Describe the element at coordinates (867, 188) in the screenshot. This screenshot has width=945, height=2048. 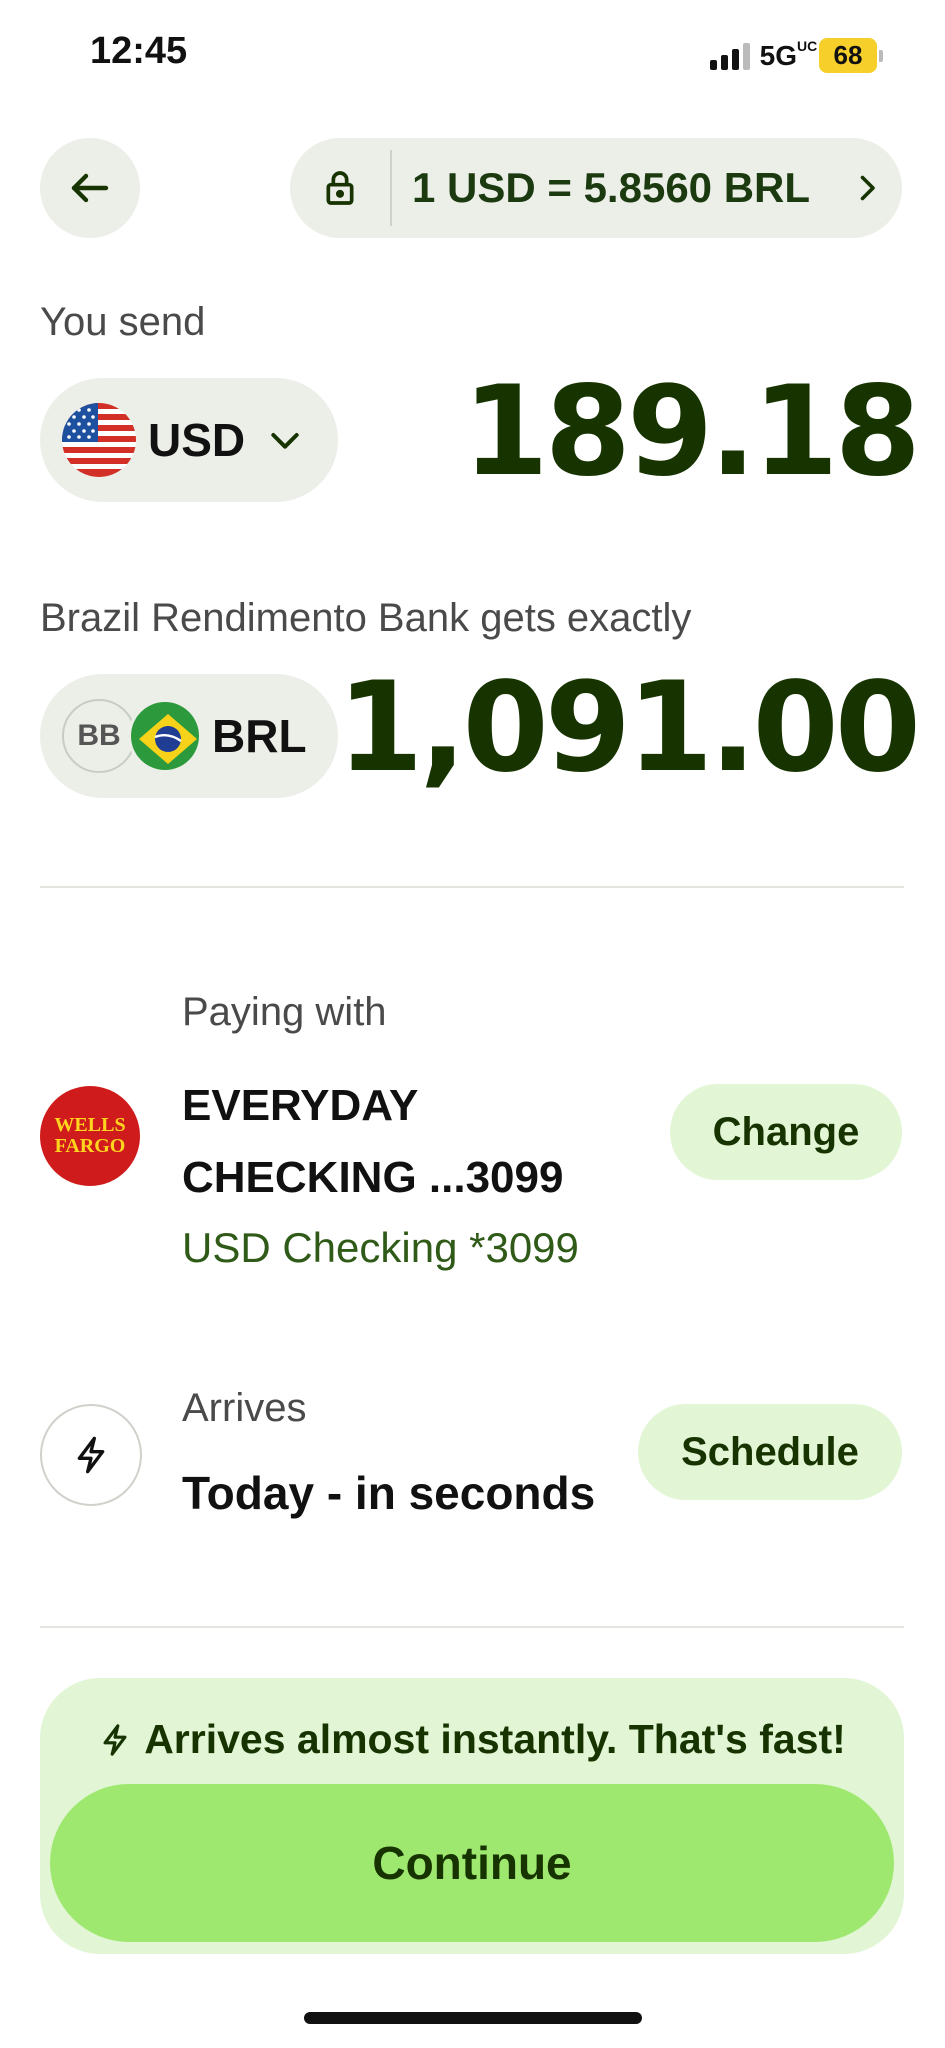
I see `chevron-right-icon` at that location.